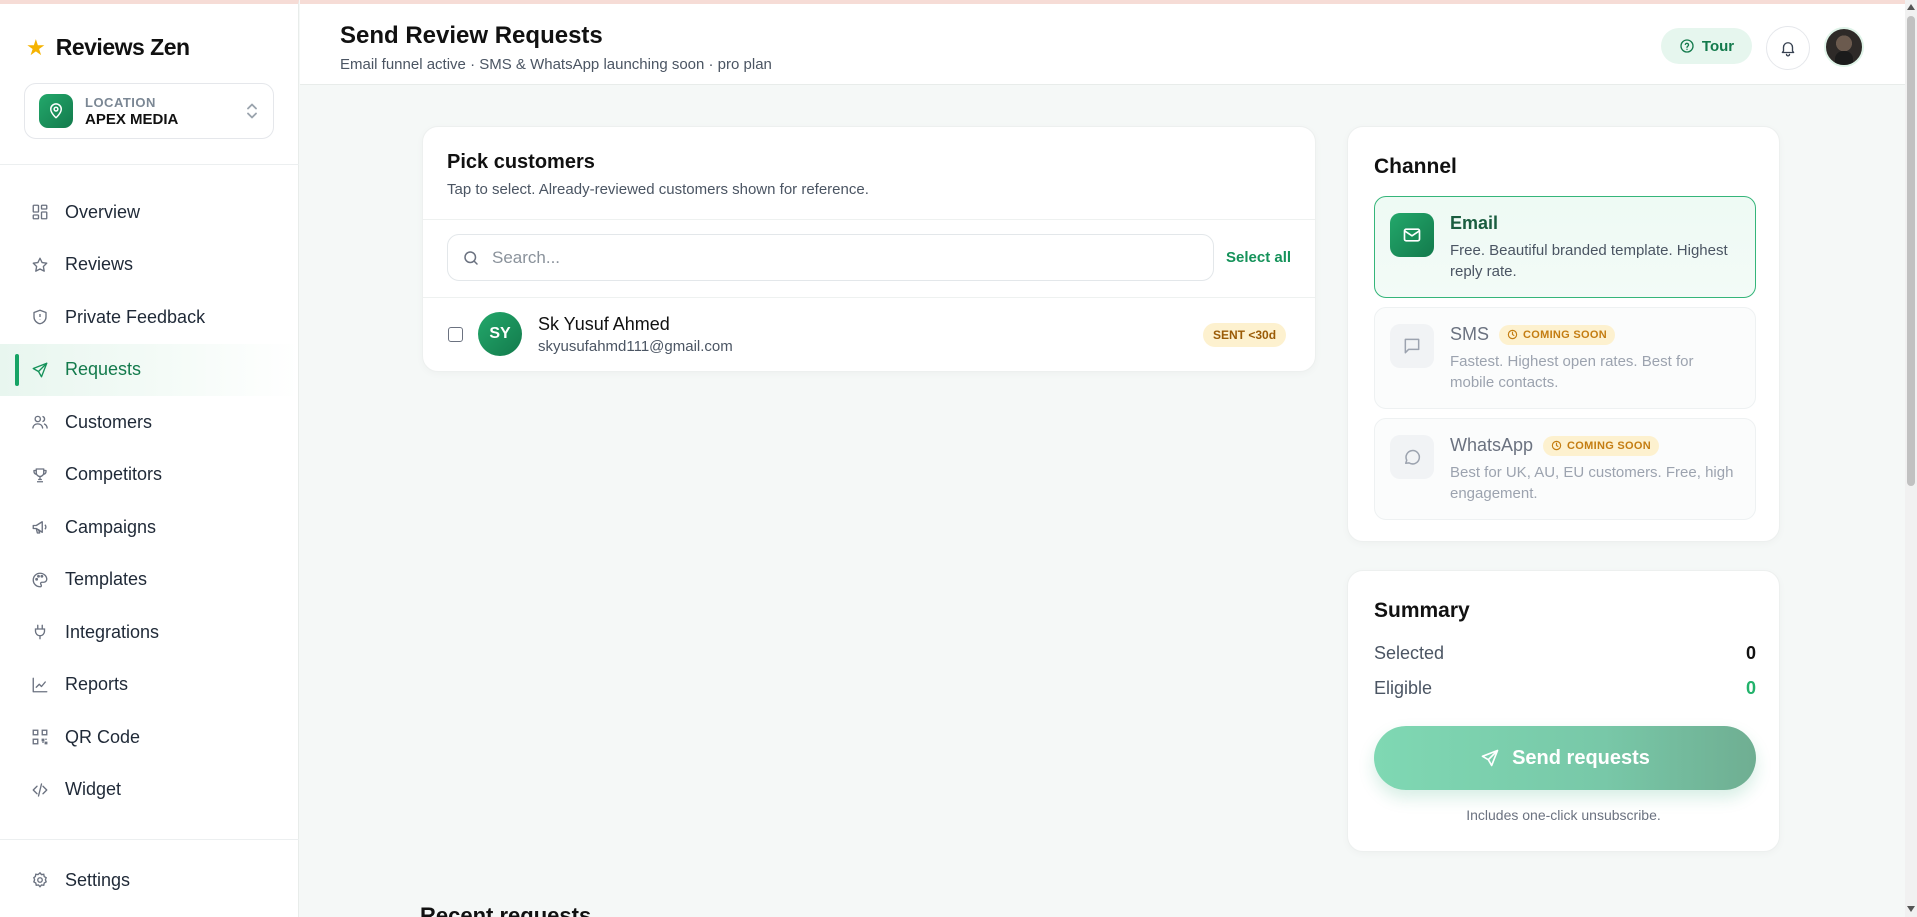 The image size is (1917, 917). I want to click on send-requests-button: Send requests, so click(1565, 758).